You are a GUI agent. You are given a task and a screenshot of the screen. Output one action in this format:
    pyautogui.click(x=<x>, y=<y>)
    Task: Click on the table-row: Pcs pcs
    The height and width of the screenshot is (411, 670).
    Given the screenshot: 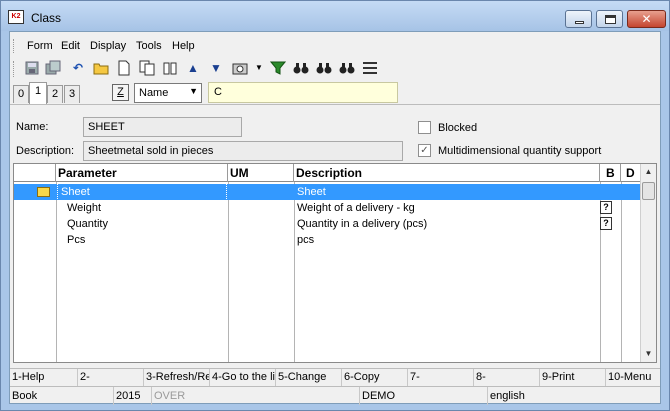 What is the action you would take?
    pyautogui.click(x=327, y=240)
    